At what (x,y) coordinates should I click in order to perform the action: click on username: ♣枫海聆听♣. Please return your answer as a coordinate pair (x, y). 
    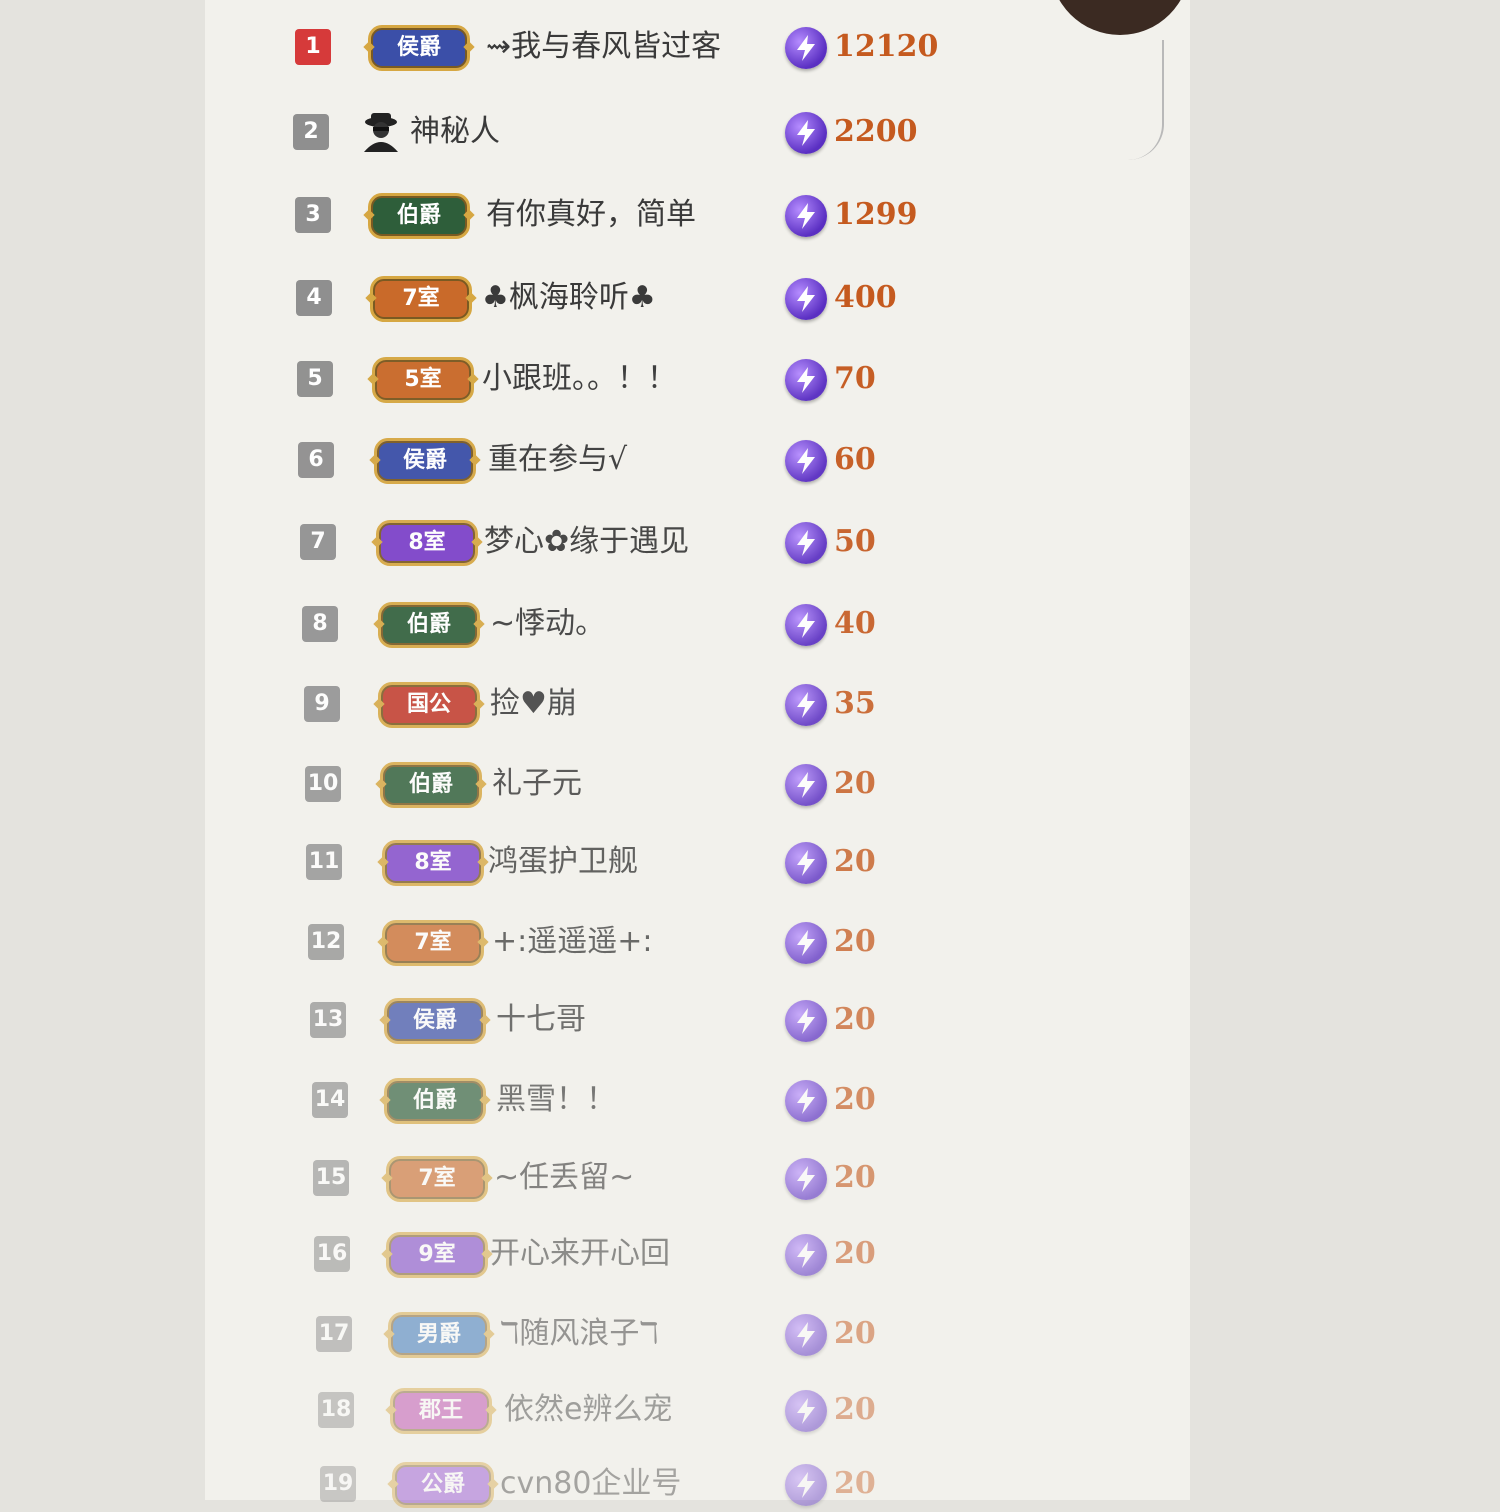
    Looking at the image, I should click on (569, 298).